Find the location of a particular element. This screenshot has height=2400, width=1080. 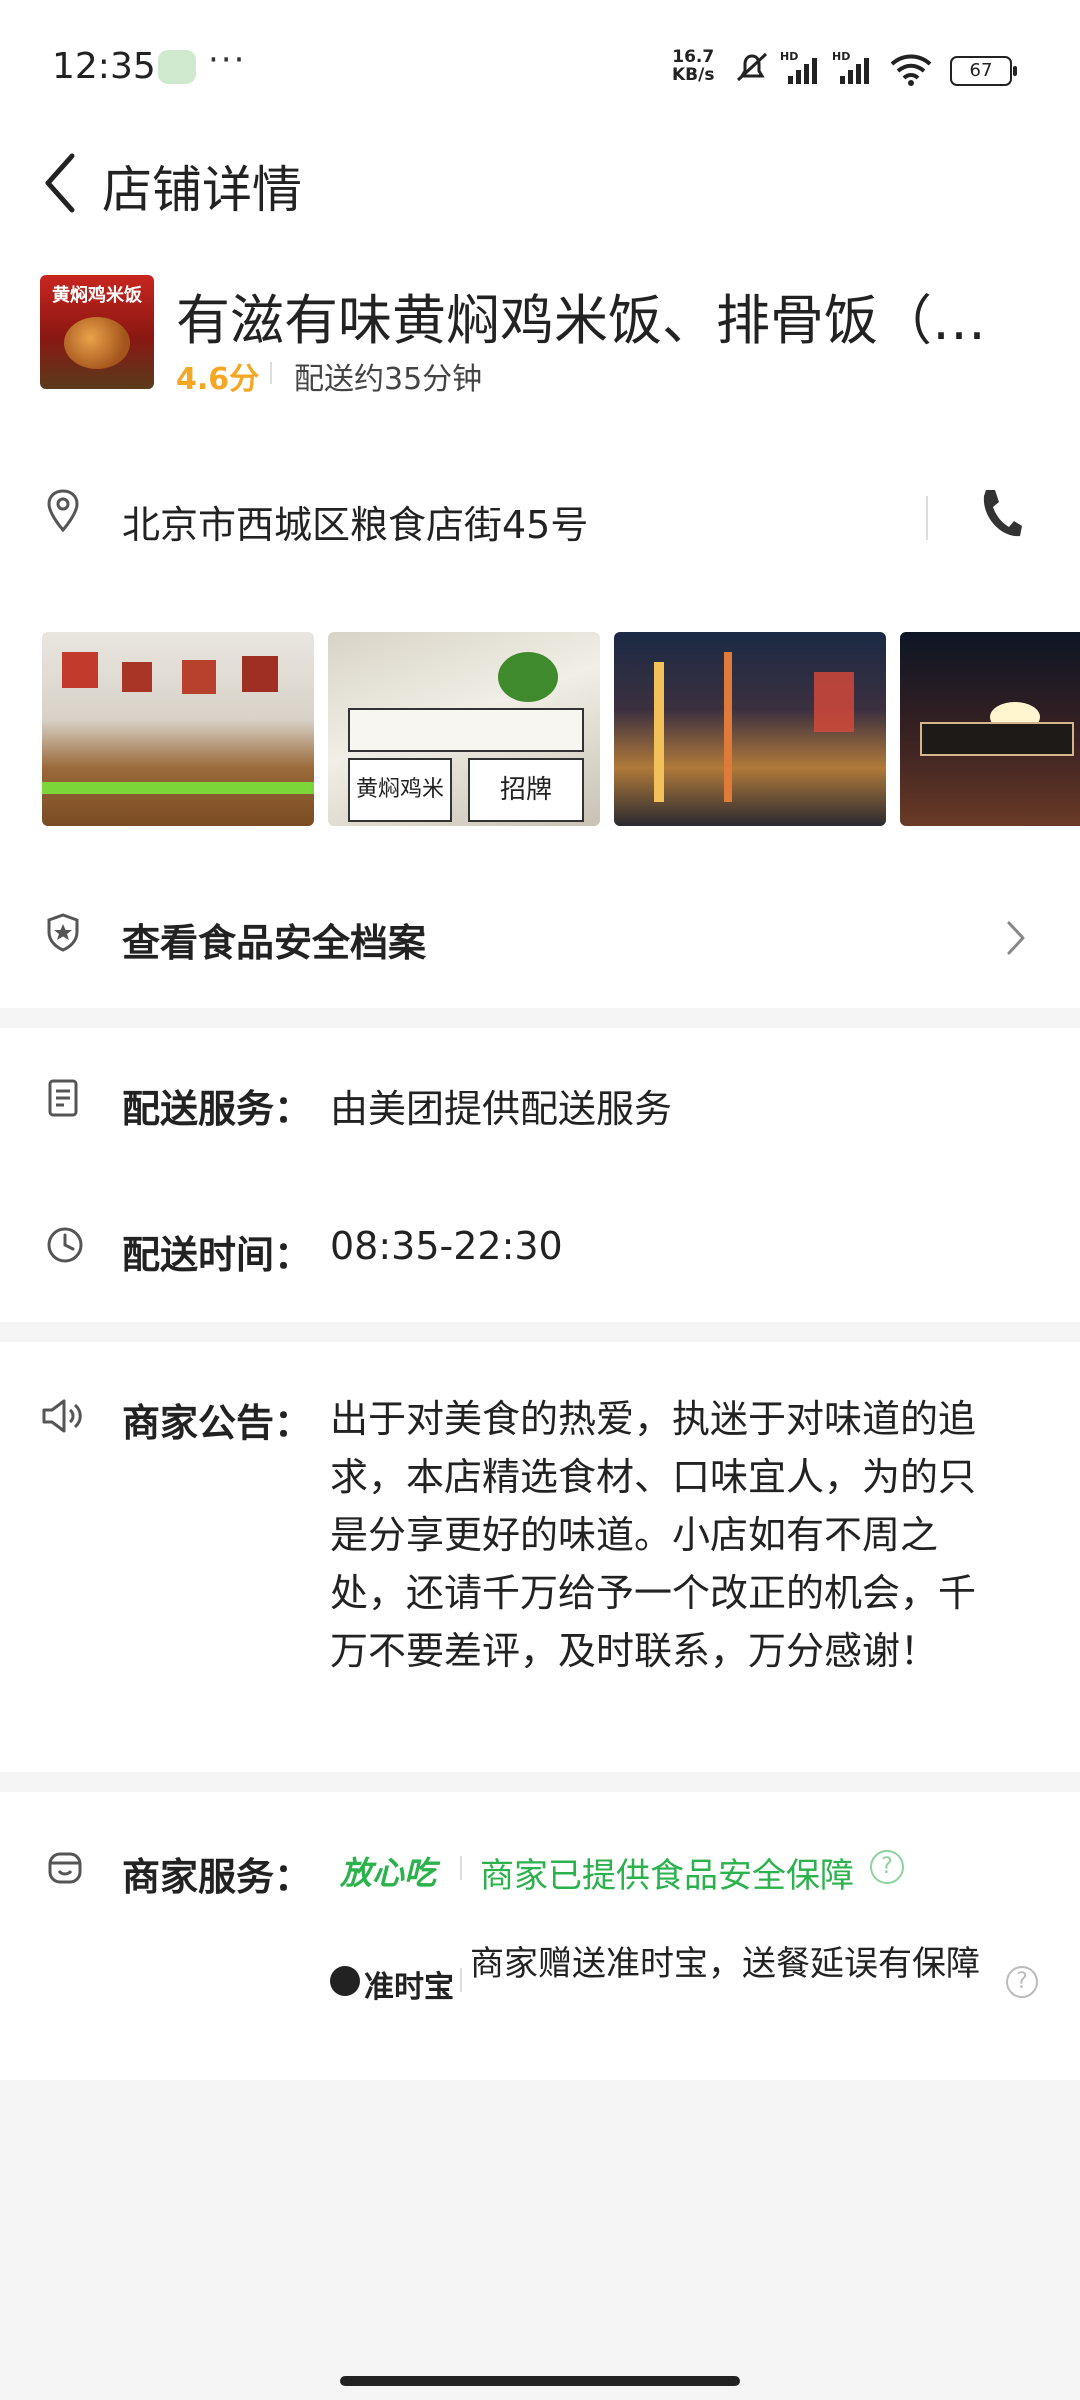

document-icon is located at coordinates (63, 1098).